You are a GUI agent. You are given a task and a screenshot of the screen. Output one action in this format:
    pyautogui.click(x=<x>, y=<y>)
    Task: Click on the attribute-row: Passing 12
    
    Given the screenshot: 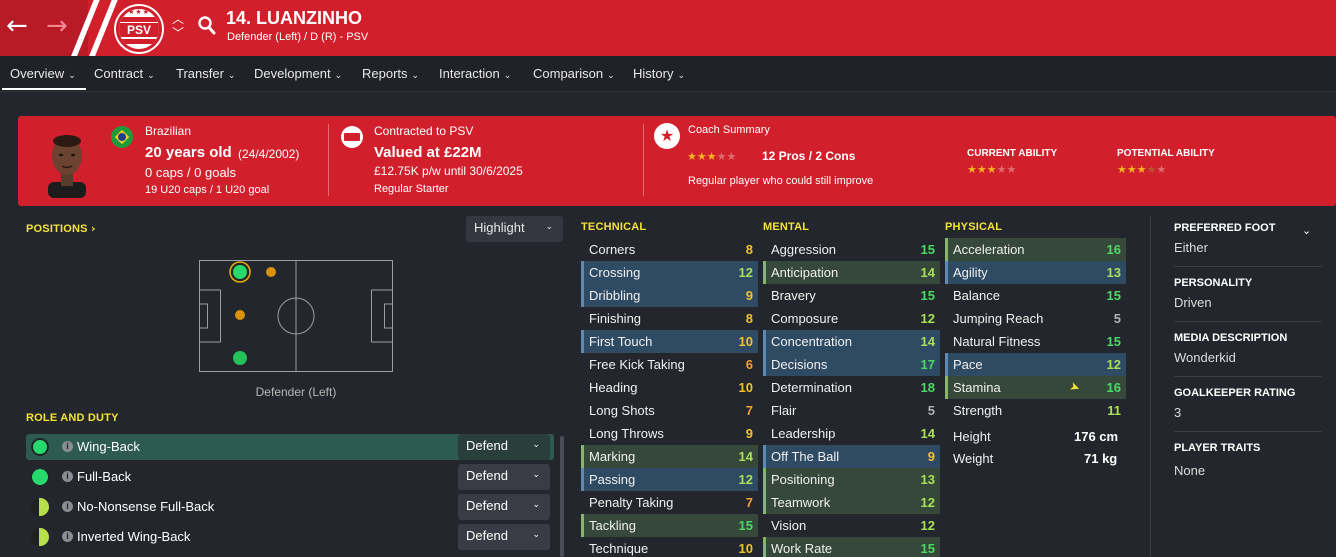 What is the action you would take?
    pyautogui.click(x=669, y=479)
    